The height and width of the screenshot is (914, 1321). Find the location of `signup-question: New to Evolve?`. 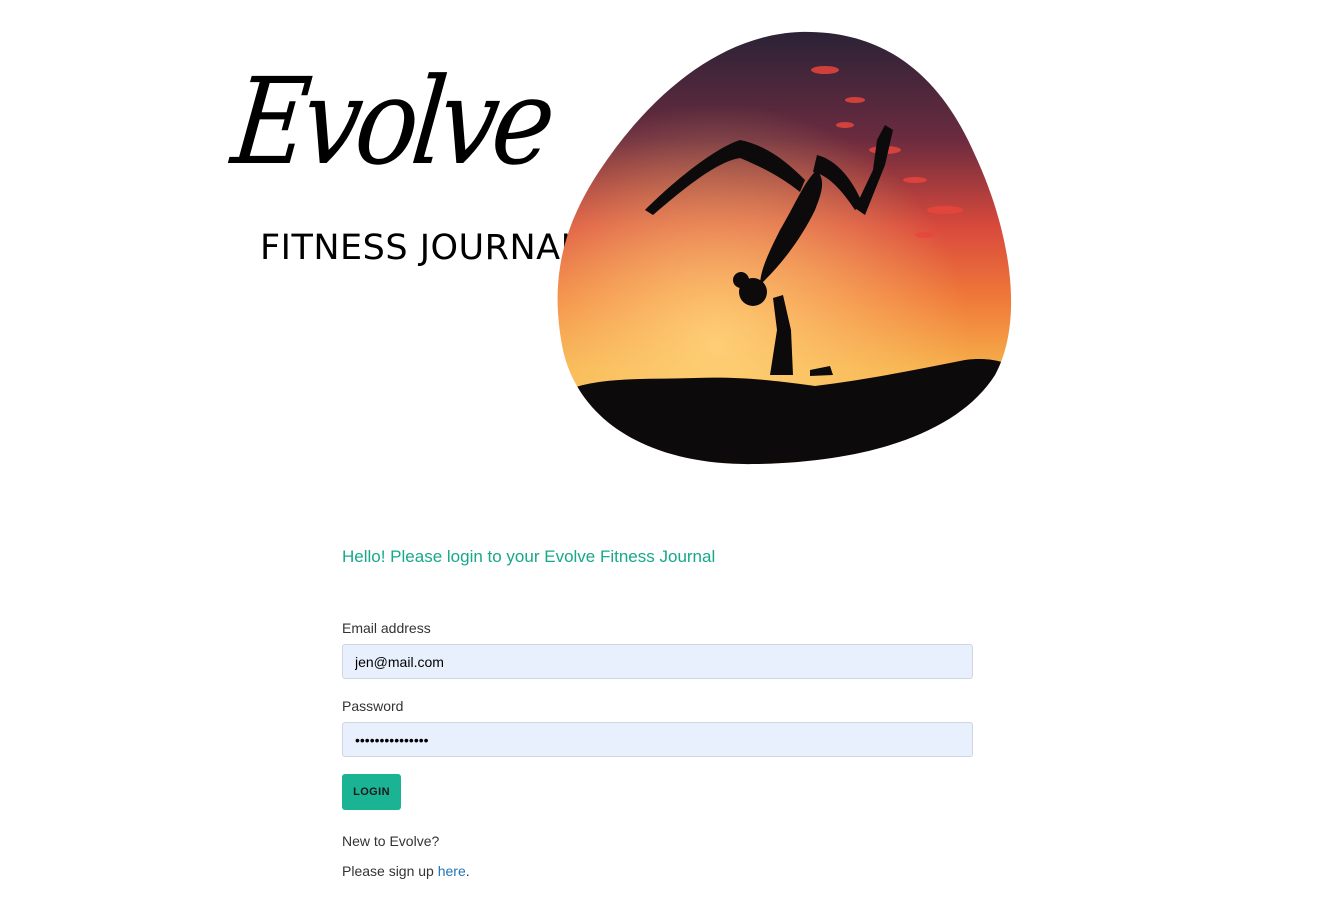

signup-question: New to Evolve? is located at coordinates (391, 841).